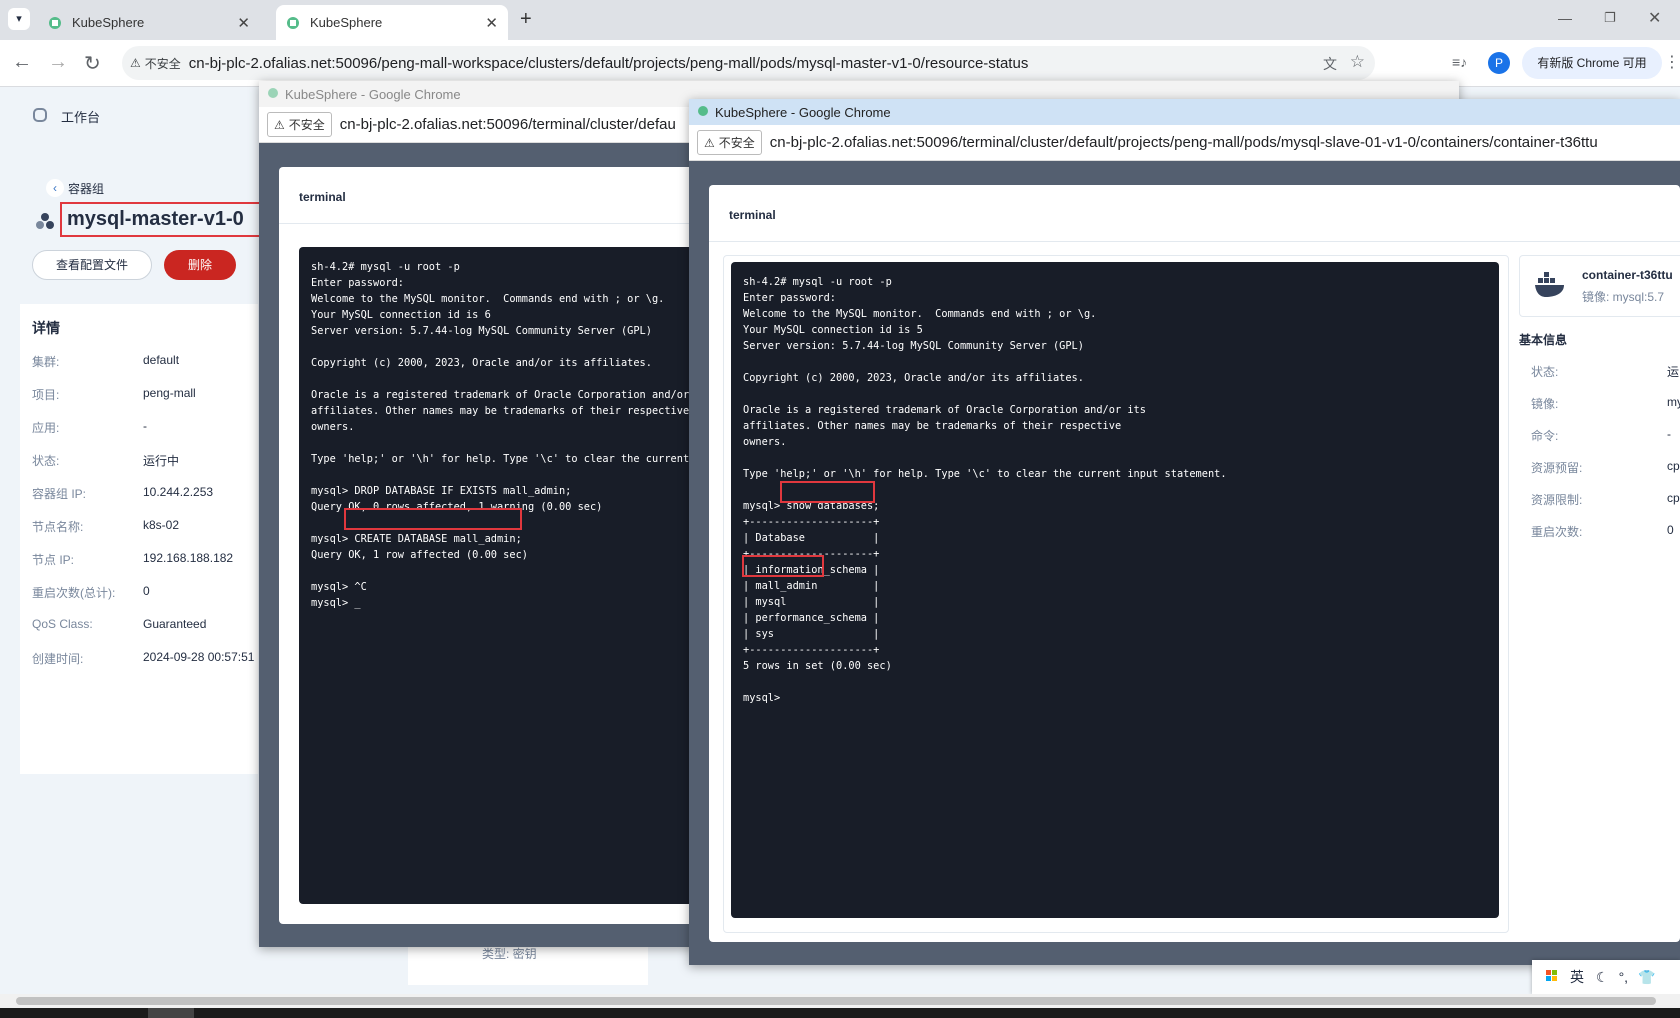 The width and height of the screenshot is (1680, 1018). I want to click on pod-name-highlight, so click(164, 219).